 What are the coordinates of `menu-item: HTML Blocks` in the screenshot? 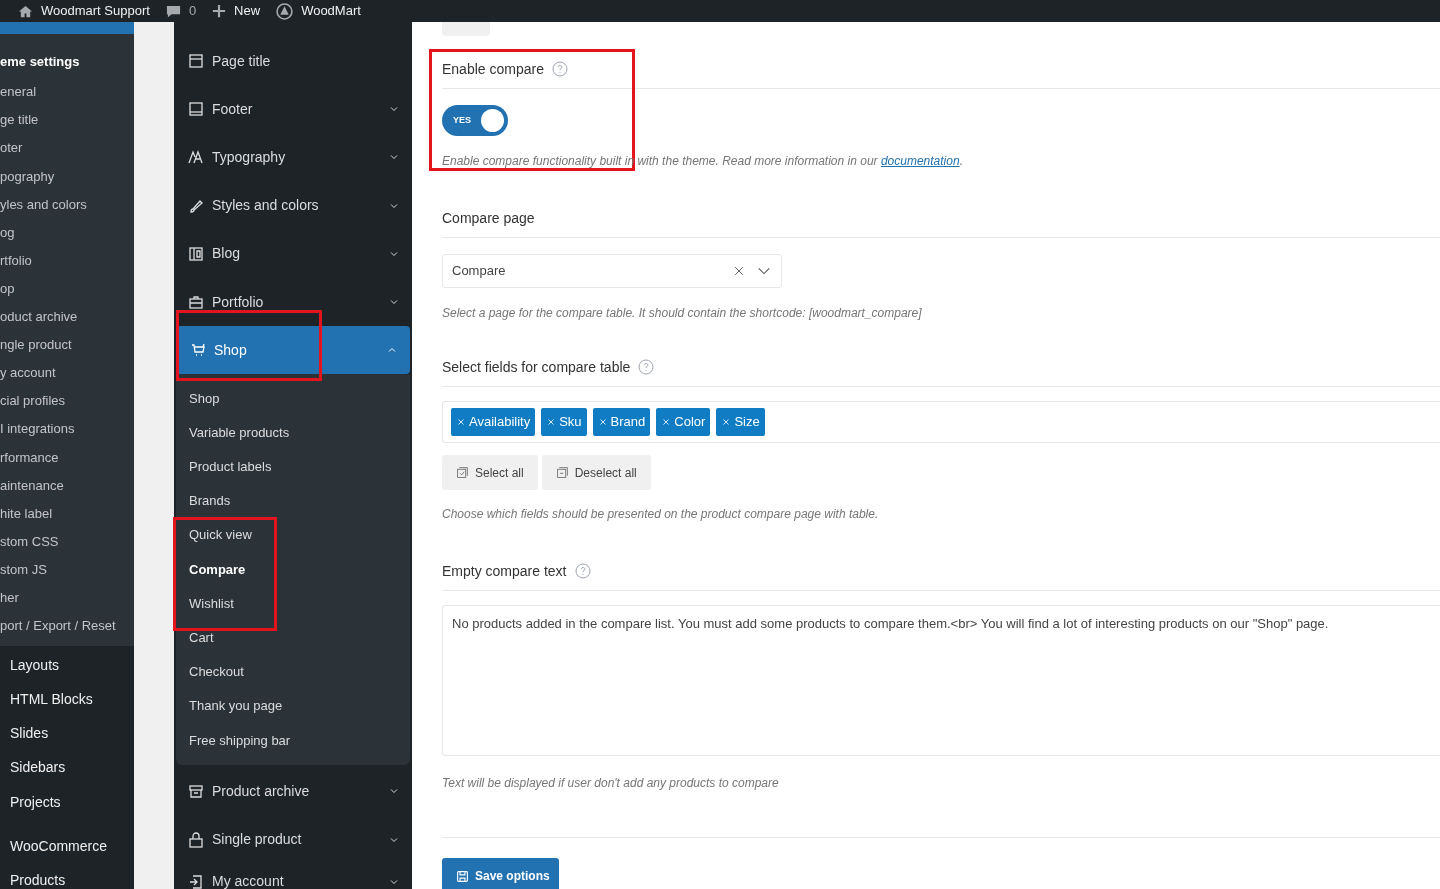 It's located at (67, 699).